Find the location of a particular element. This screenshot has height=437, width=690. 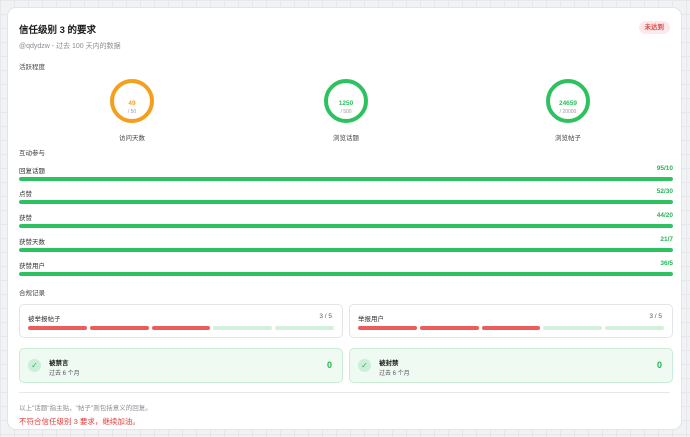

bar-value: 21/7 is located at coordinates (666, 239).